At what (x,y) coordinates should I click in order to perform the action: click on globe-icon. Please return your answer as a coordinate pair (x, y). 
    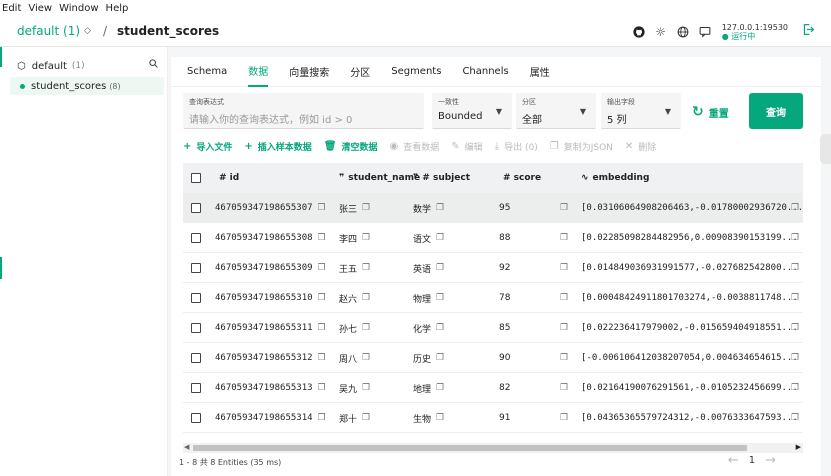
    Looking at the image, I should click on (683, 32).